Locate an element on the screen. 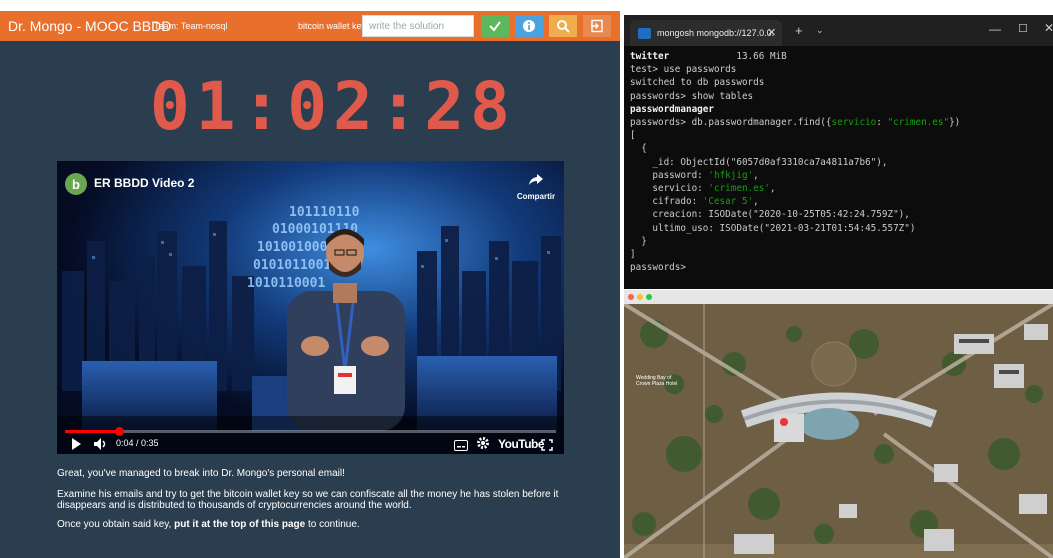  message-continue-bold: put it at the top of this page is located at coordinates (240, 524).